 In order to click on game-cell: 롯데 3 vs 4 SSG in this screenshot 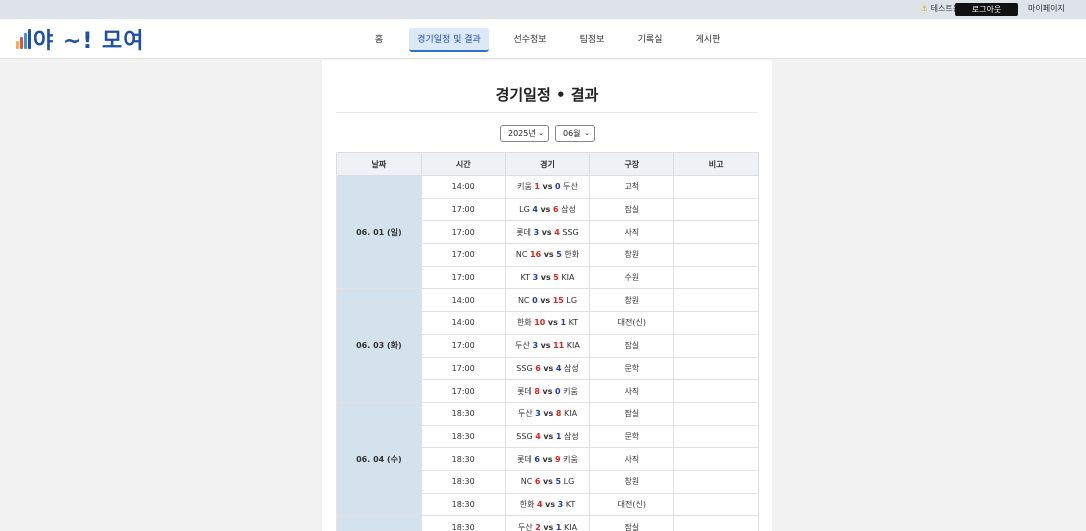, I will do `click(547, 232)`.